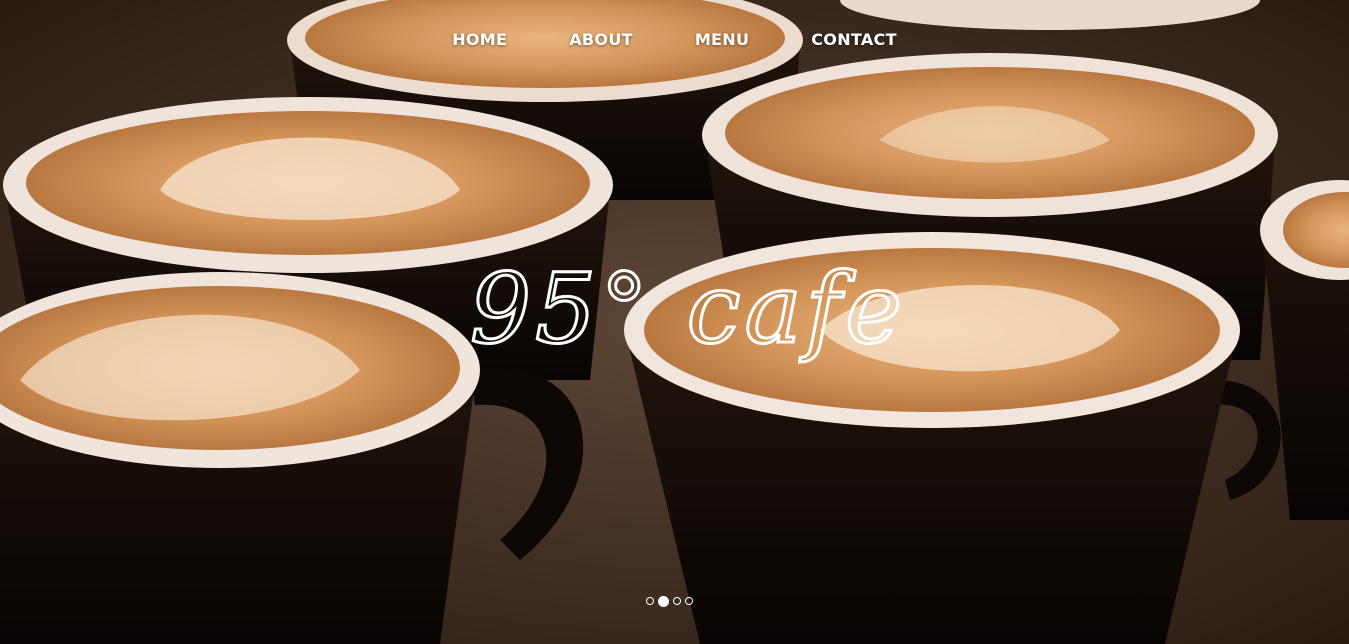  I want to click on logo-text: 95° cafe, so click(685, 309).